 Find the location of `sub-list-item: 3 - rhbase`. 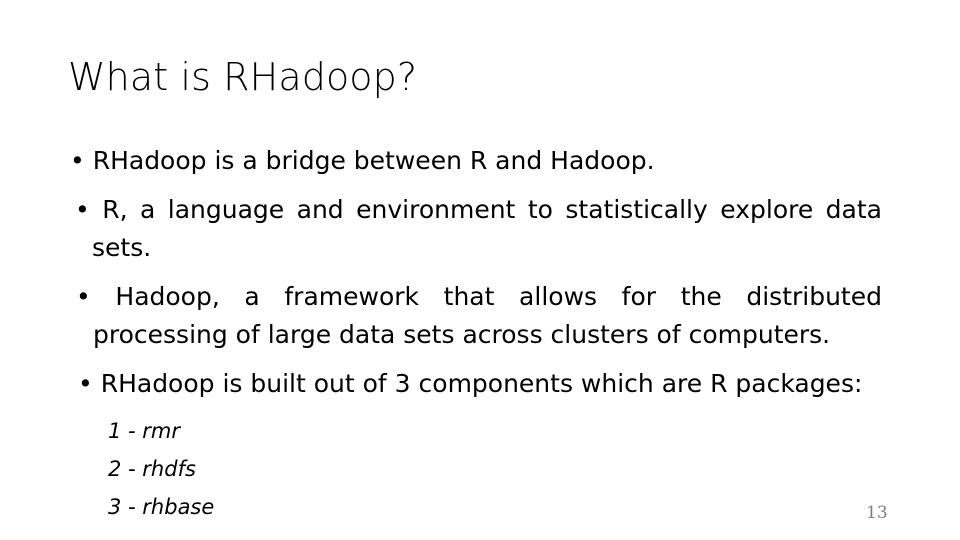

sub-list-item: 3 - rhbase is located at coordinates (161, 507).